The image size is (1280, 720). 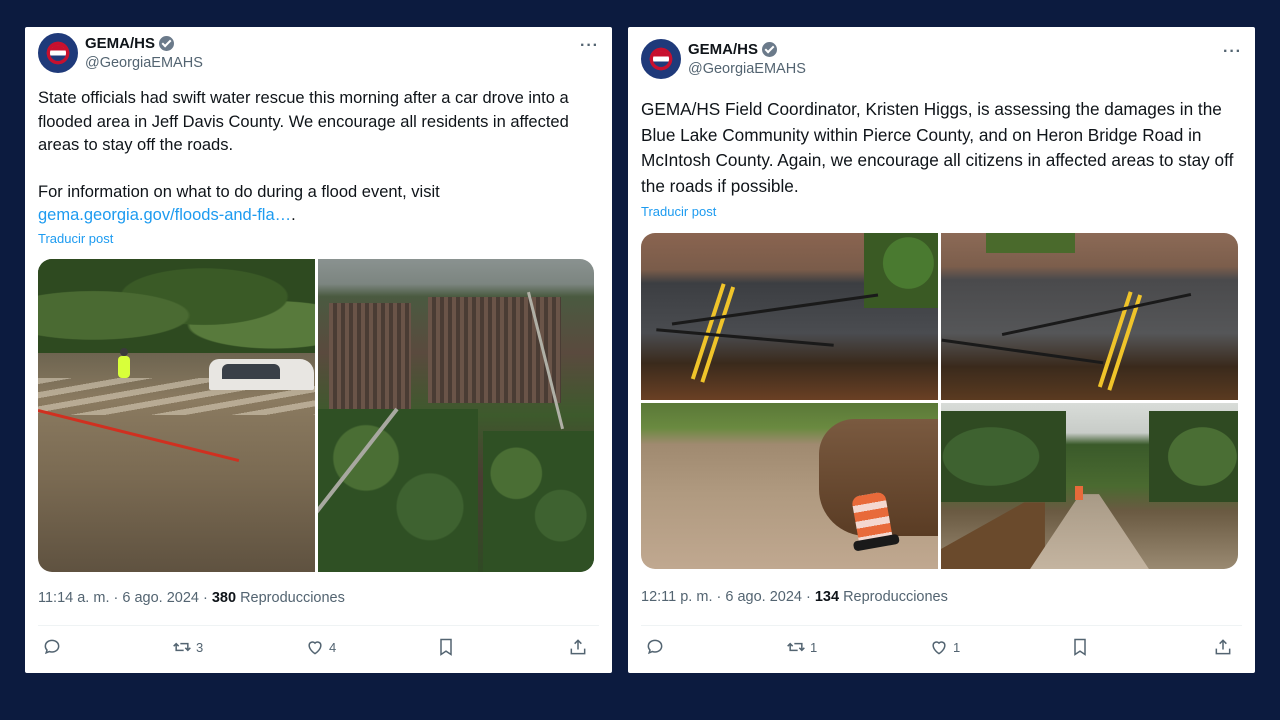 What do you see at coordinates (333, 647) in the screenshot?
I see `like-count: 4` at bounding box center [333, 647].